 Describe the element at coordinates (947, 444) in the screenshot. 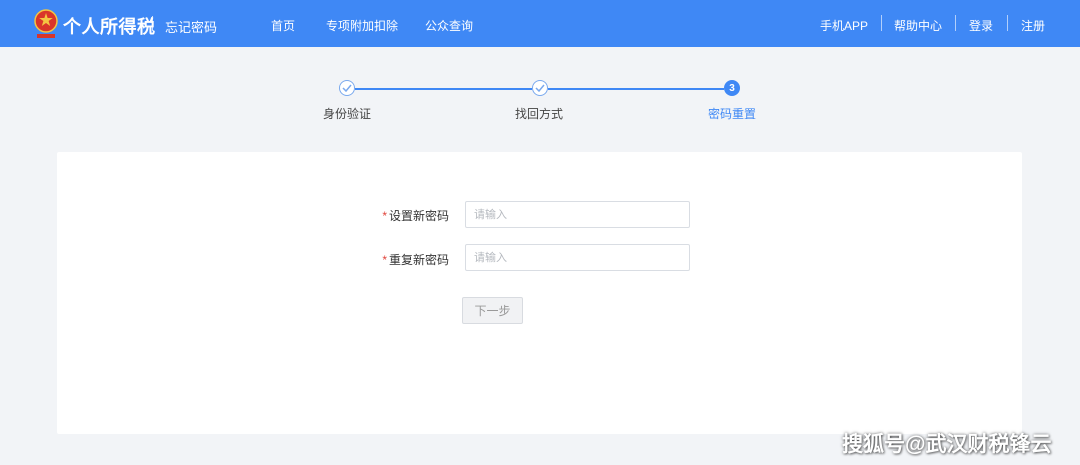

I see `watermark: 搜狐号@武汉财税锋云` at that location.